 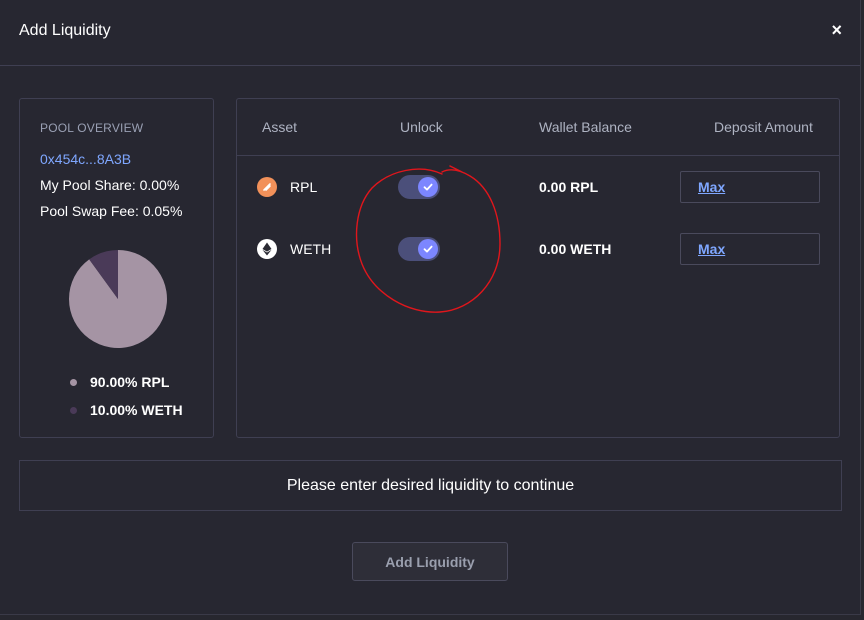 What do you see at coordinates (711, 249) in the screenshot?
I see `max-button-weth: Max` at bounding box center [711, 249].